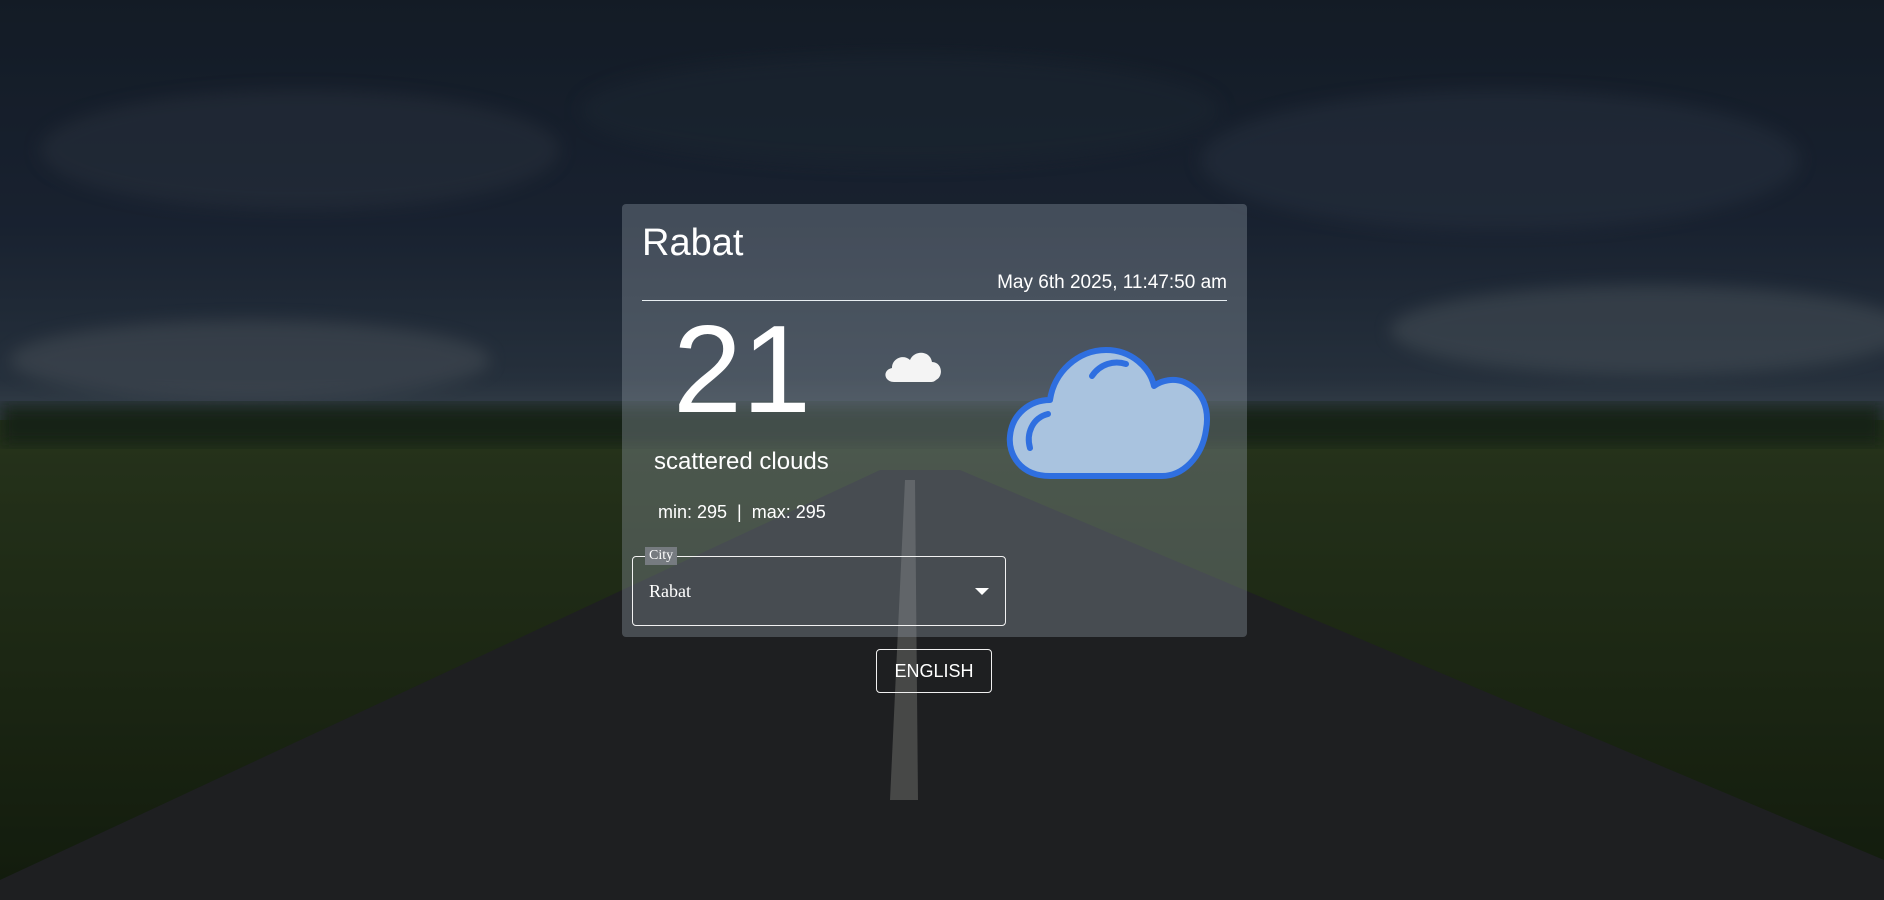 The image size is (1884, 900). Describe the element at coordinates (693, 243) in the screenshot. I see `city-title: Rabat` at that location.